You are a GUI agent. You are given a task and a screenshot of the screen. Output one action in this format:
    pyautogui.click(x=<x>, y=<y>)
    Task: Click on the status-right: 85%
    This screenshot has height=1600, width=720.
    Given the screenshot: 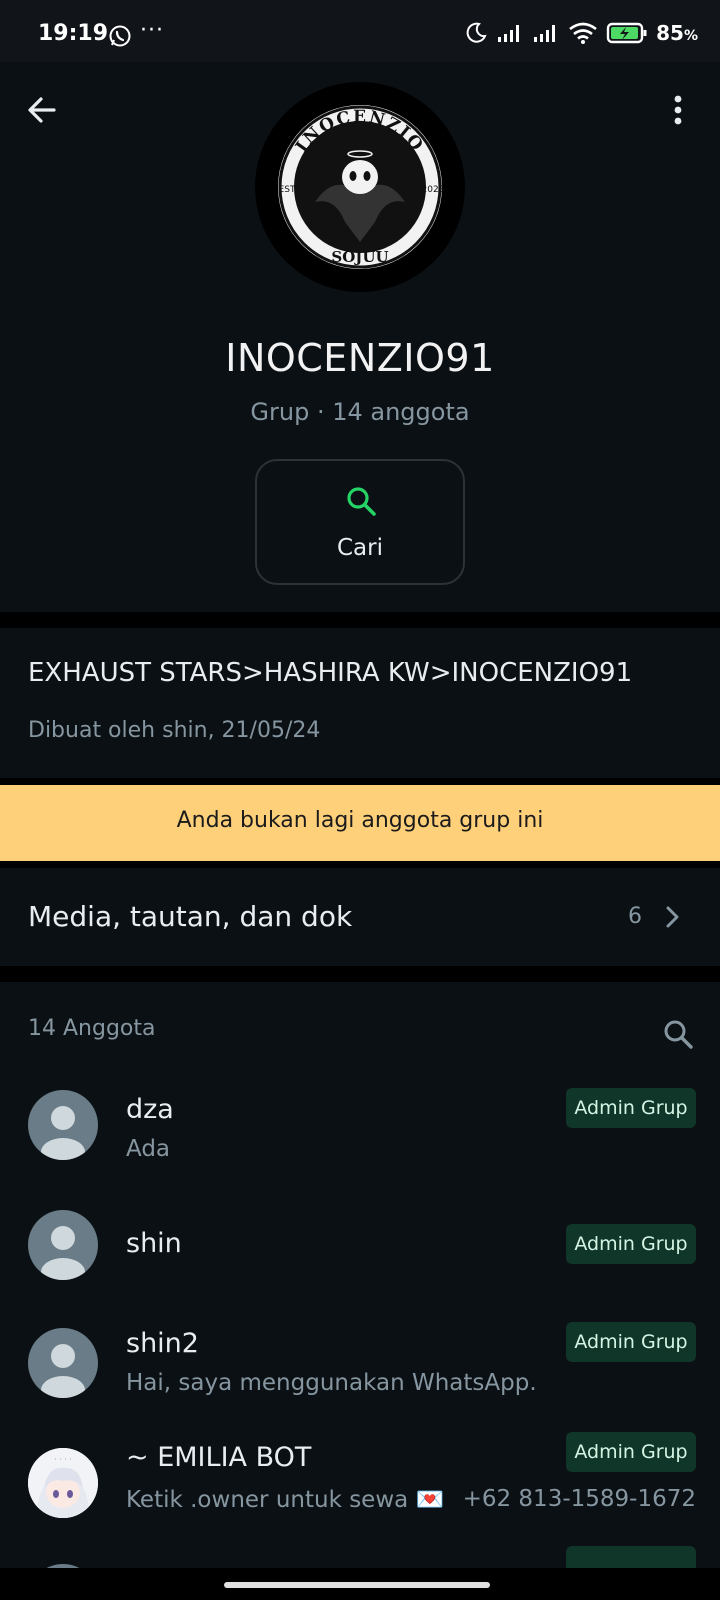 What is the action you would take?
    pyautogui.click(x=581, y=33)
    